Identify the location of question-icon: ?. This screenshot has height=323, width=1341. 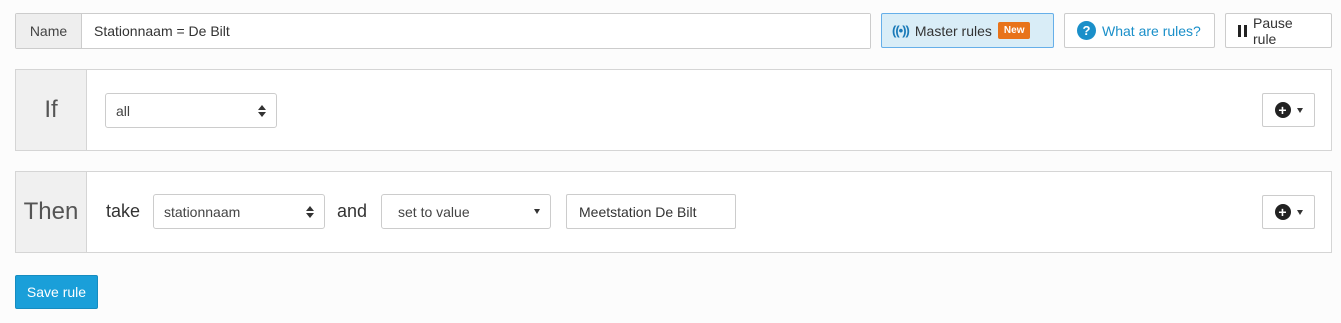
(1086, 30).